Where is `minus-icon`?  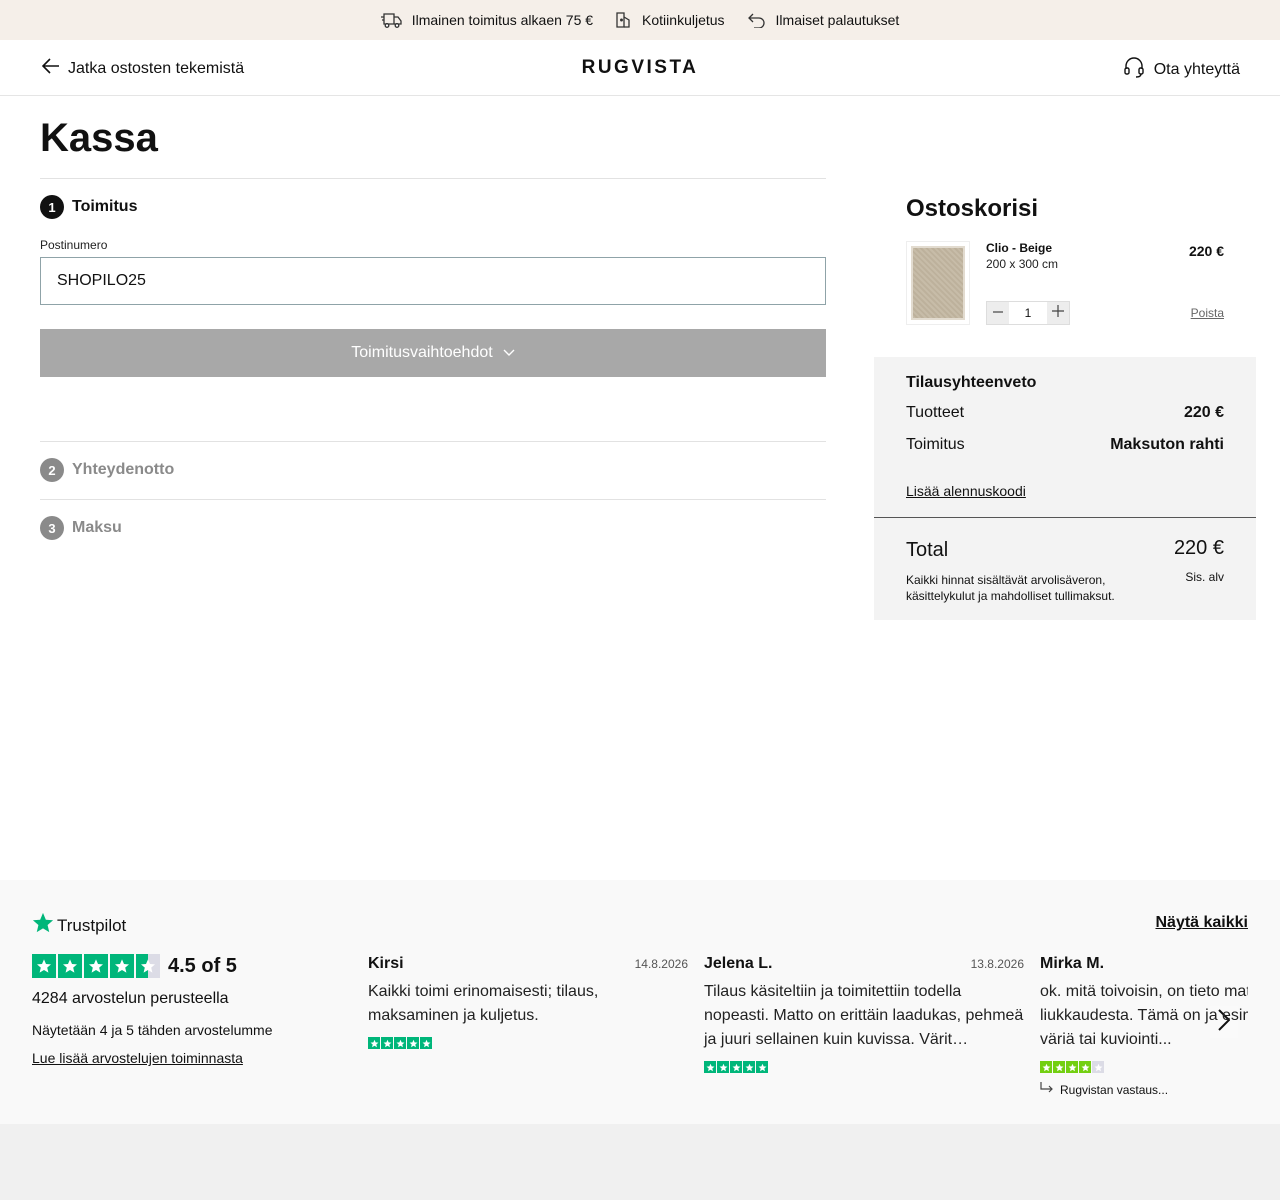 minus-icon is located at coordinates (998, 313).